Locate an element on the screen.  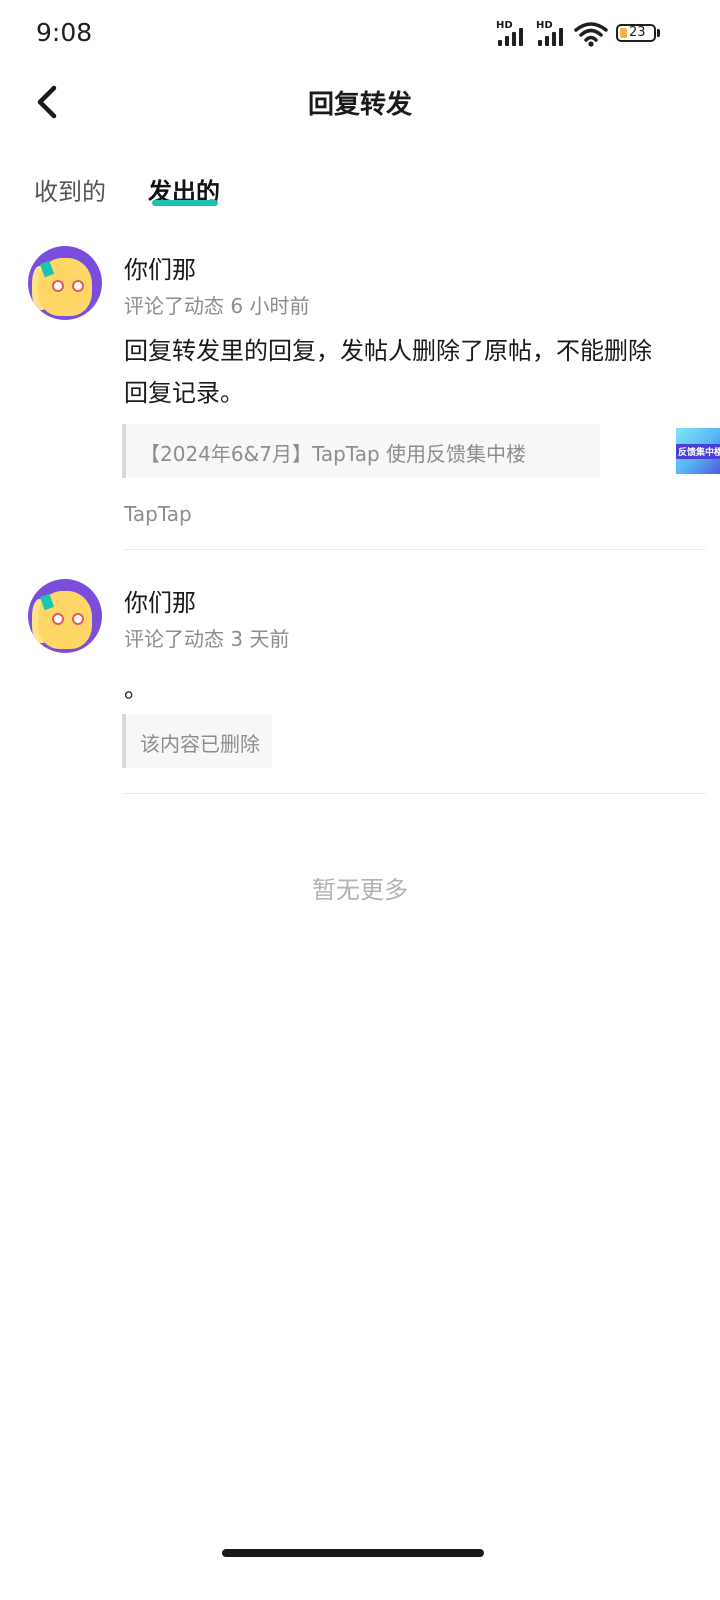
quoted-post-title: 【2024年6&7月】TapTap 使用反馈集中楼 is located at coordinates (333, 454).